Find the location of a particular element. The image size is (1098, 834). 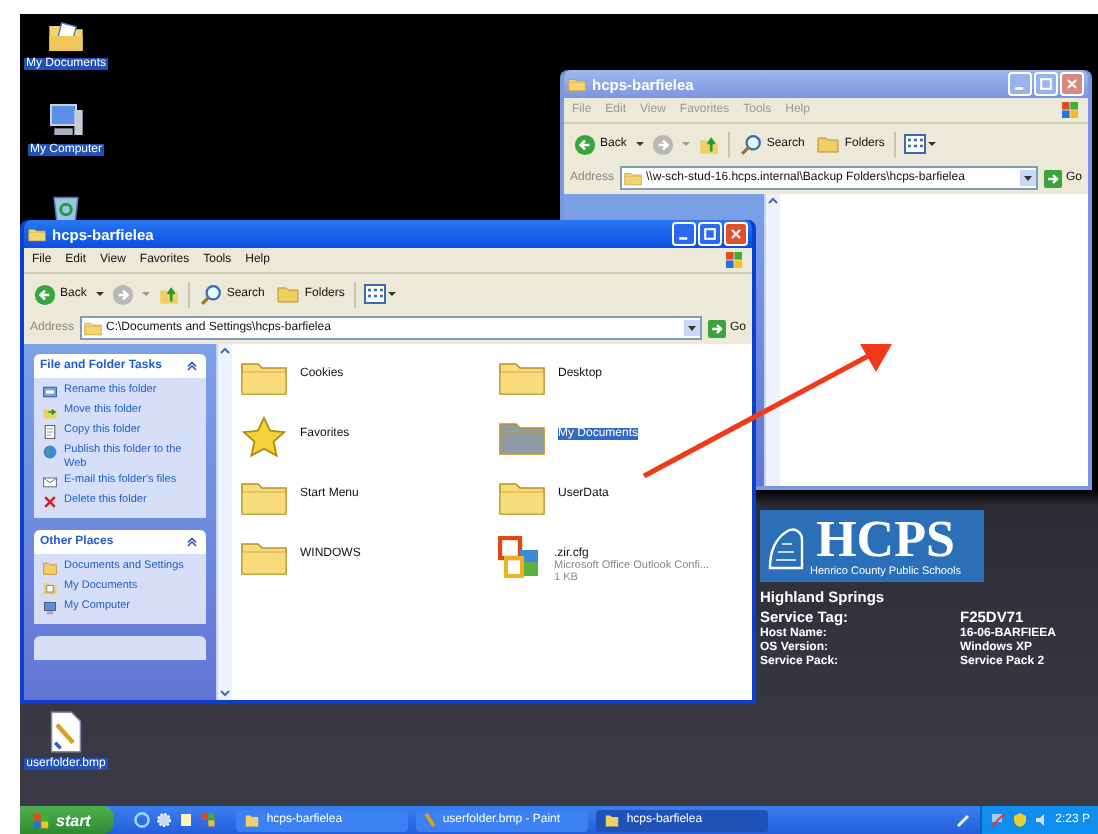

envelope-icon is located at coordinates (50, 482).